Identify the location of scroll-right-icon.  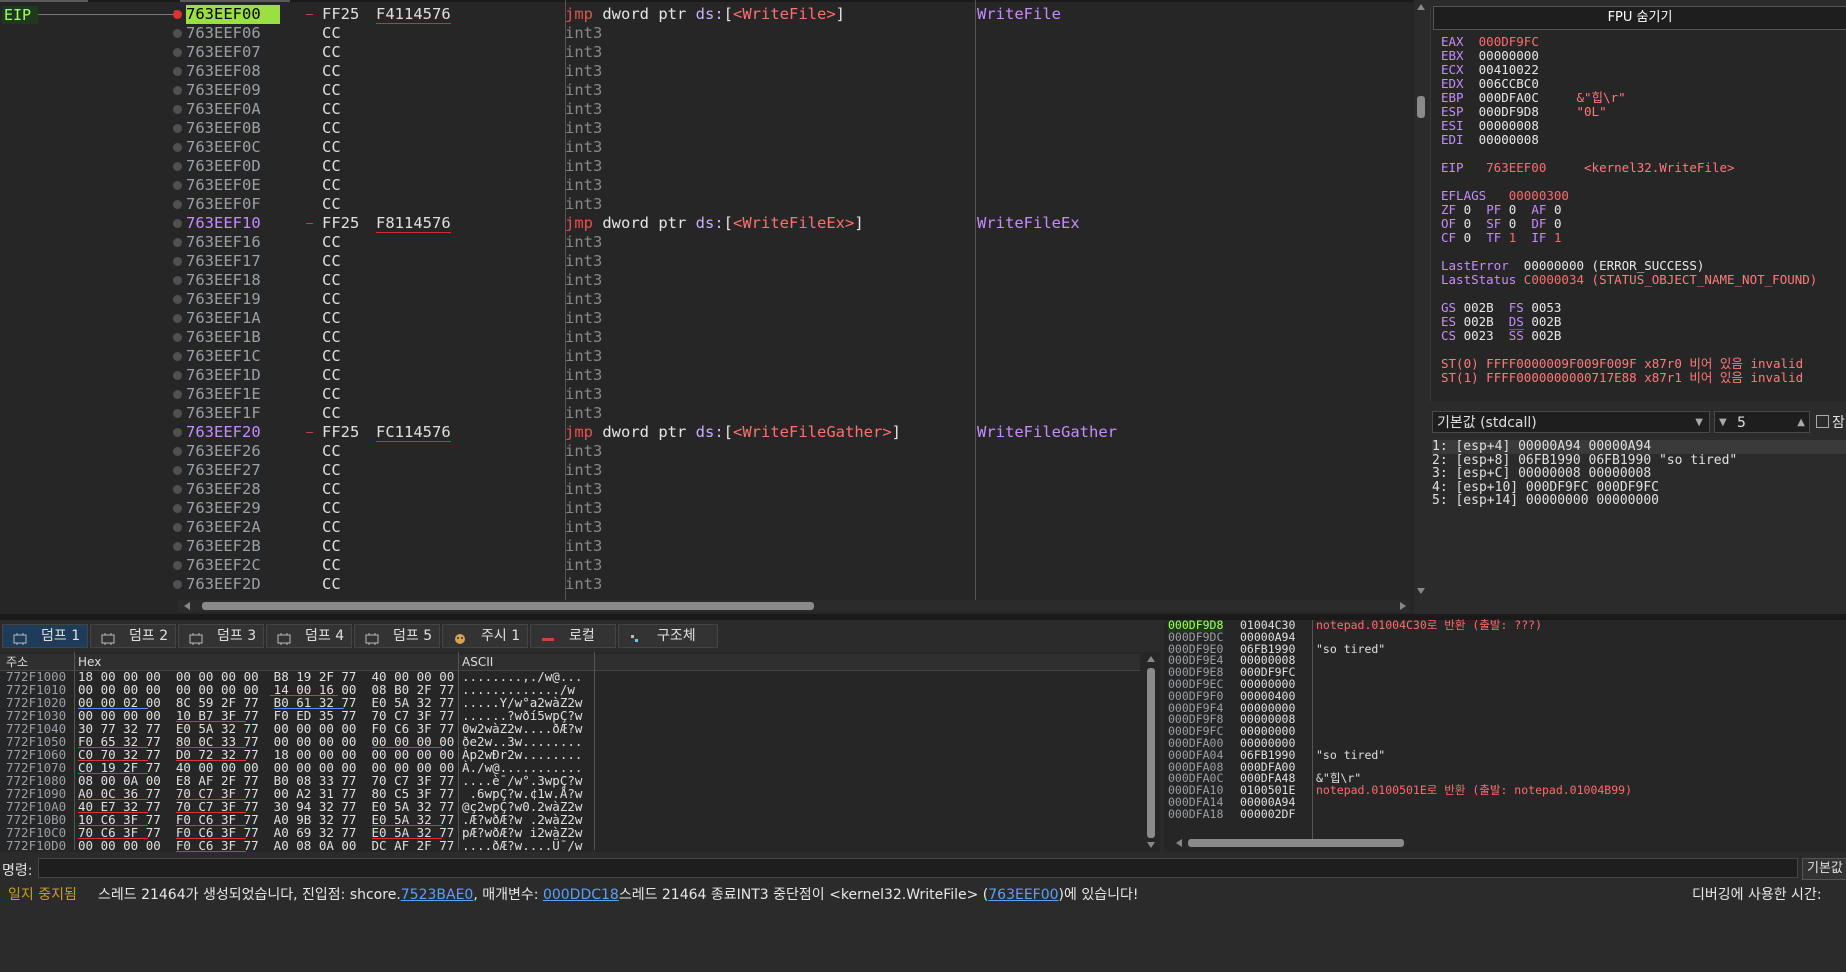
(1403, 606).